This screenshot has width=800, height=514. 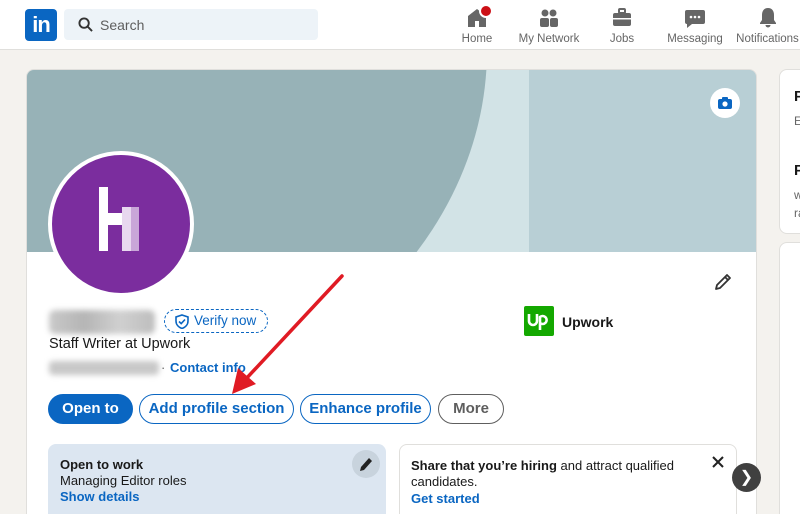 I want to click on verify-now-button: Verify now, so click(x=216, y=321).